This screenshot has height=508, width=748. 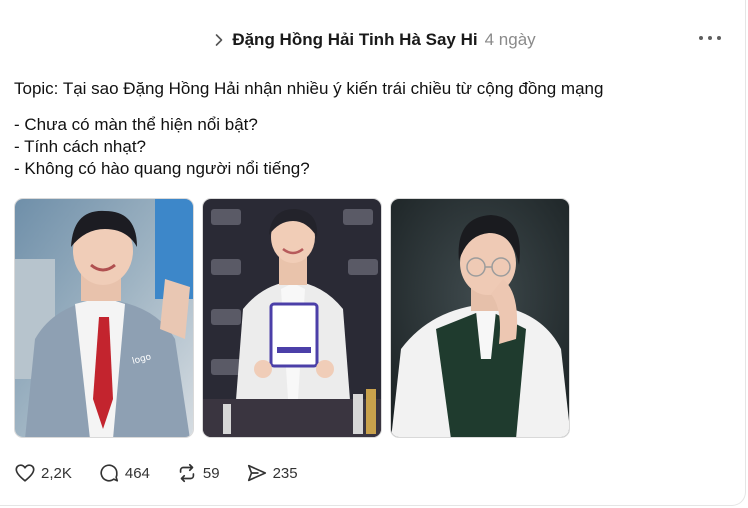 What do you see at coordinates (701, 38) in the screenshot?
I see `more-horizontal-icon` at bounding box center [701, 38].